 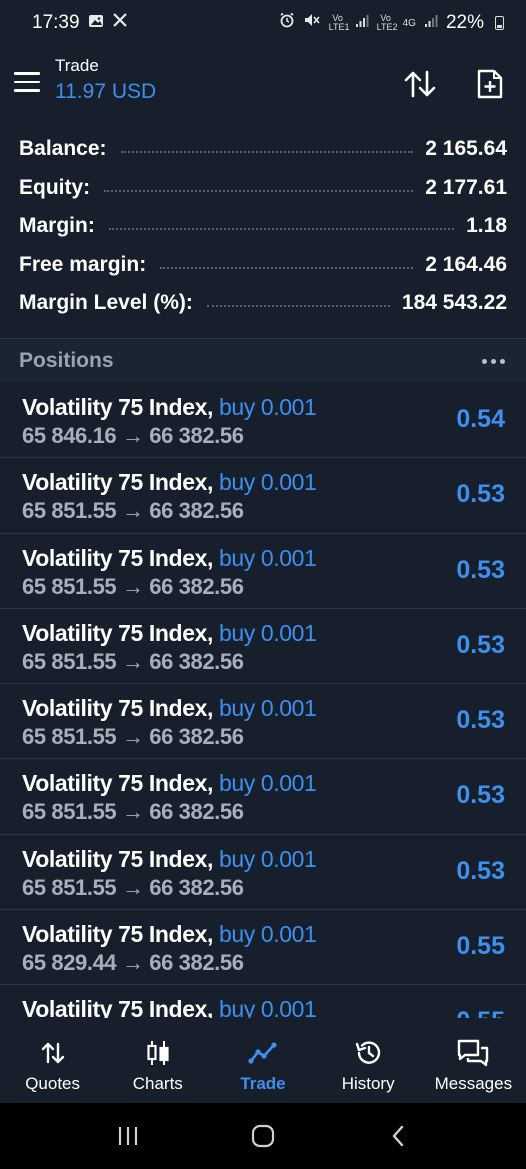 What do you see at coordinates (263, 149) in the screenshot?
I see `balance-row: Balance: 2 165.64` at bounding box center [263, 149].